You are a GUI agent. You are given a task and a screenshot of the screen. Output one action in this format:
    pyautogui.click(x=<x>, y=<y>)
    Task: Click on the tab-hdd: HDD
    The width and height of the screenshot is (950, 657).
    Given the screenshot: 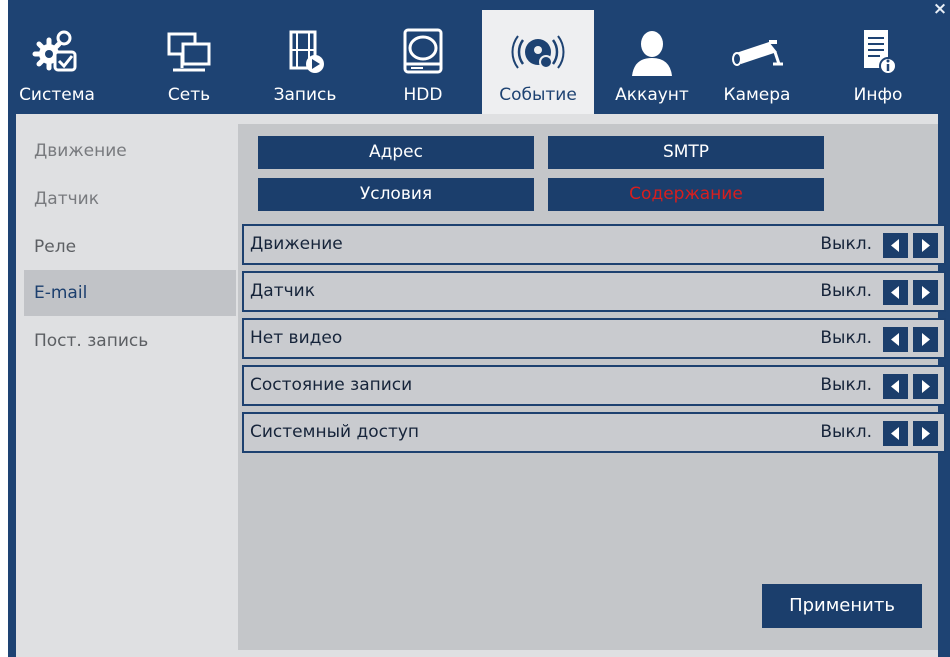 What is the action you would take?
    pyautogui.click(x=423, y=62)
    